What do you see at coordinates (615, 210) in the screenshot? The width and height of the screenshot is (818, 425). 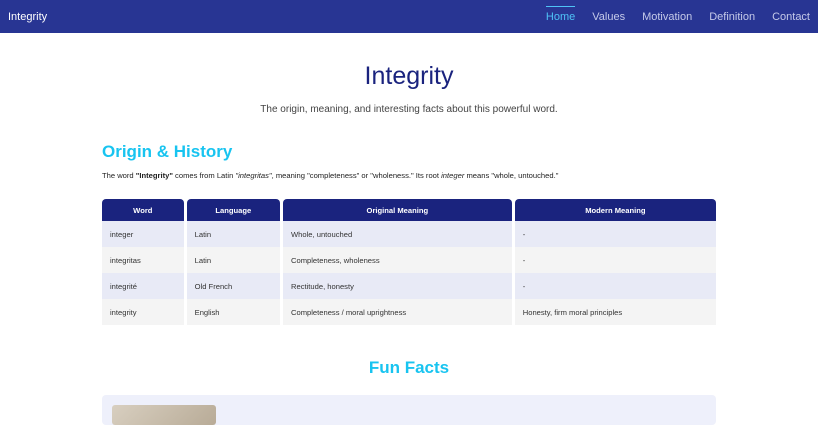 I see `header-modern-meaning: Modern Meaning` at bounding box center [615, 210].